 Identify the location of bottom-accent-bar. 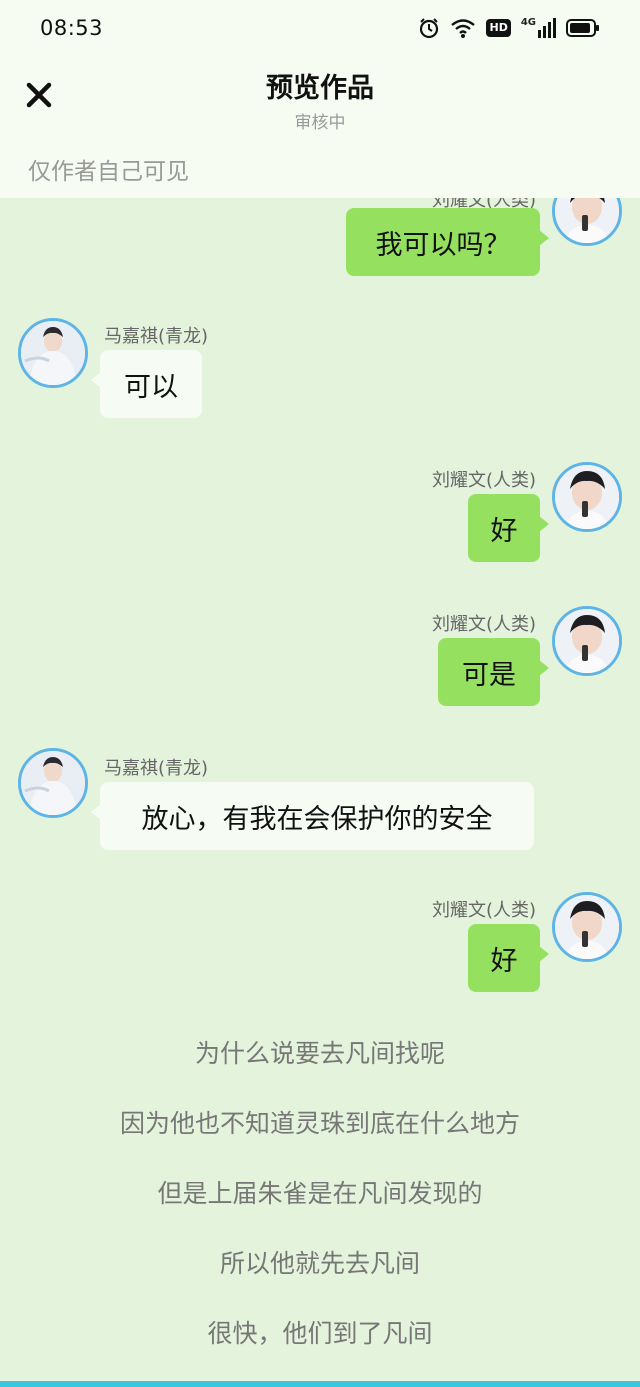
(320, 1384).